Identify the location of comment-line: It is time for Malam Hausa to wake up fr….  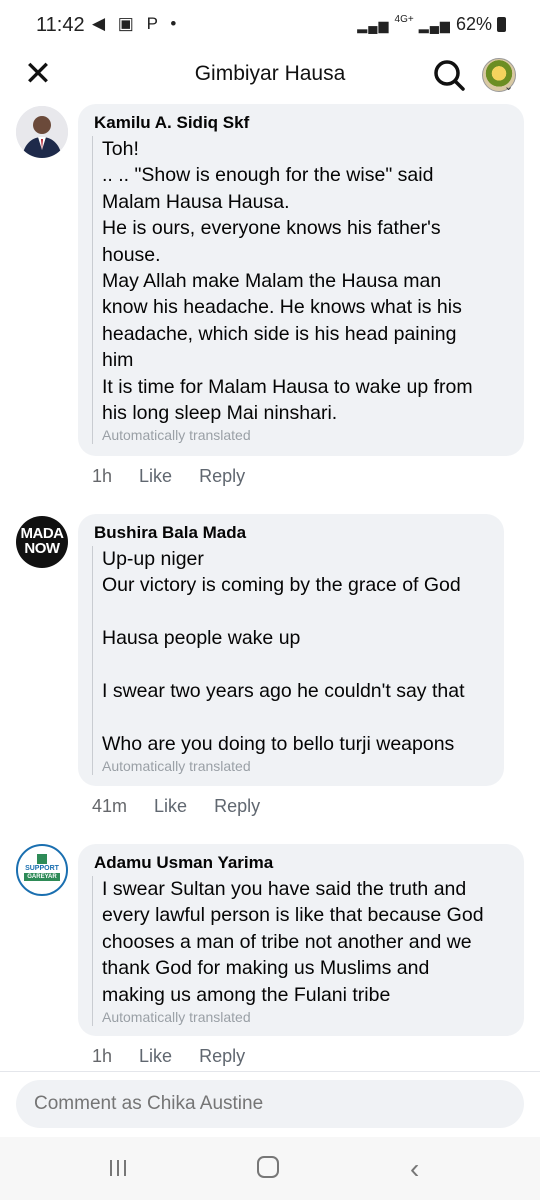
(287, 386).